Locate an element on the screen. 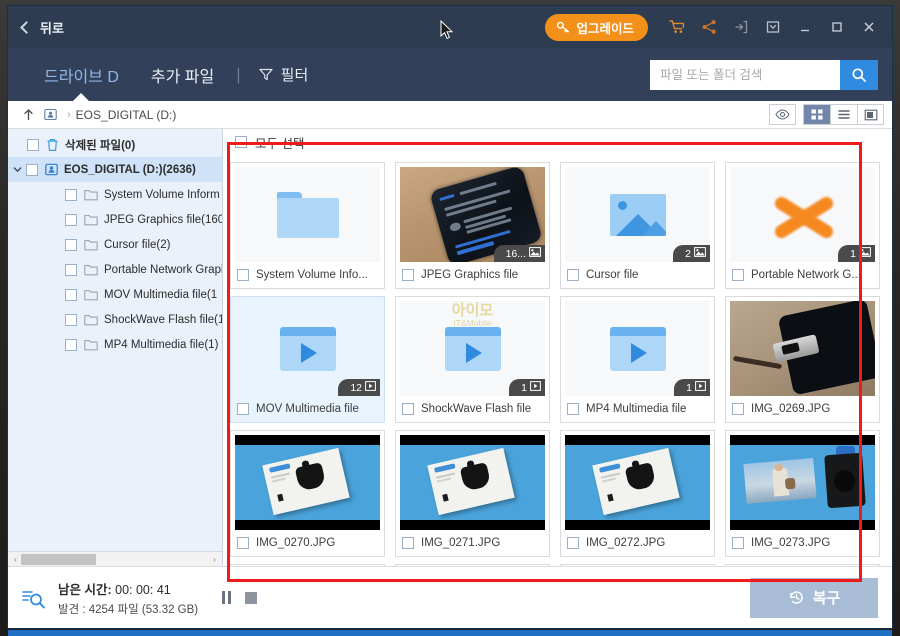 This screenshot has height=636, width=900. drive-icon is located at coordinates (50, 114).